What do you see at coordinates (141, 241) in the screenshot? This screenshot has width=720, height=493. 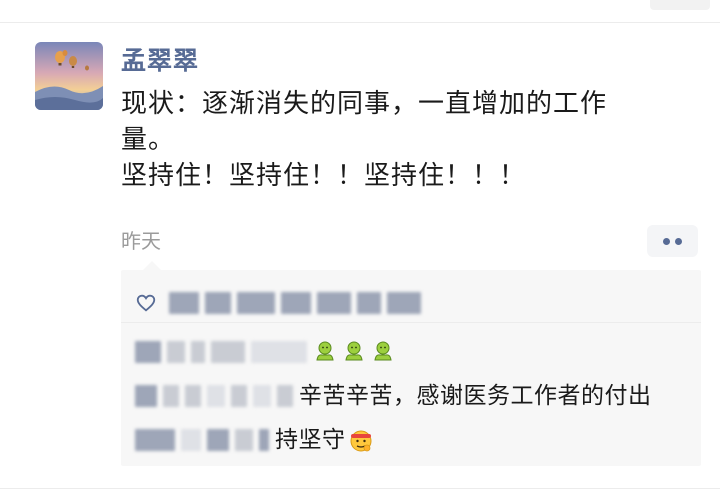 I see `post-timestamp: 昨天` at bounding box center [141, 241].